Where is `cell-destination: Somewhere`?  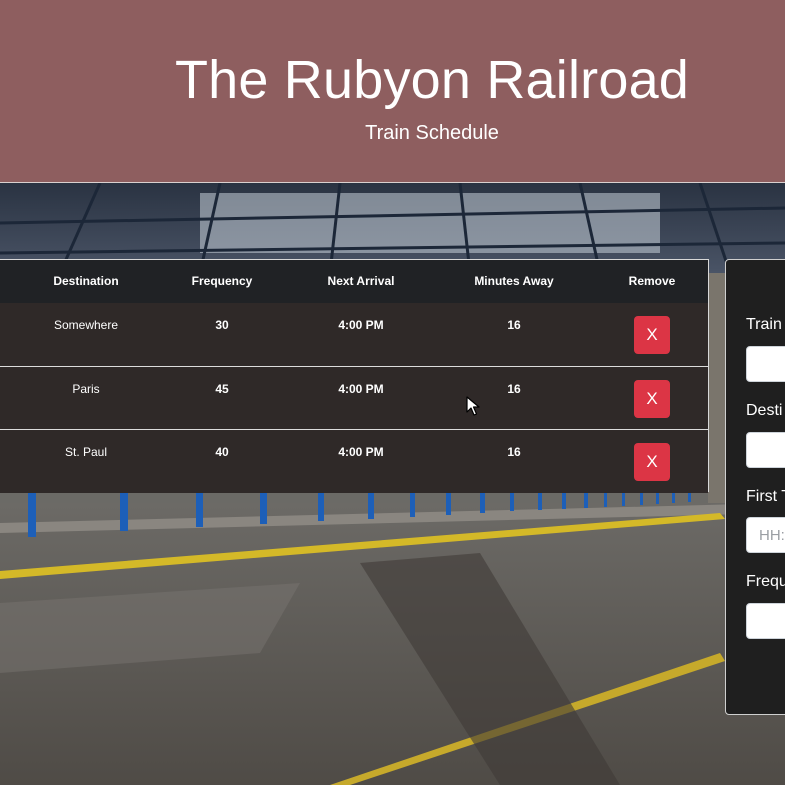
cell-destination: Somewhere is located at coordinates (86, 325).